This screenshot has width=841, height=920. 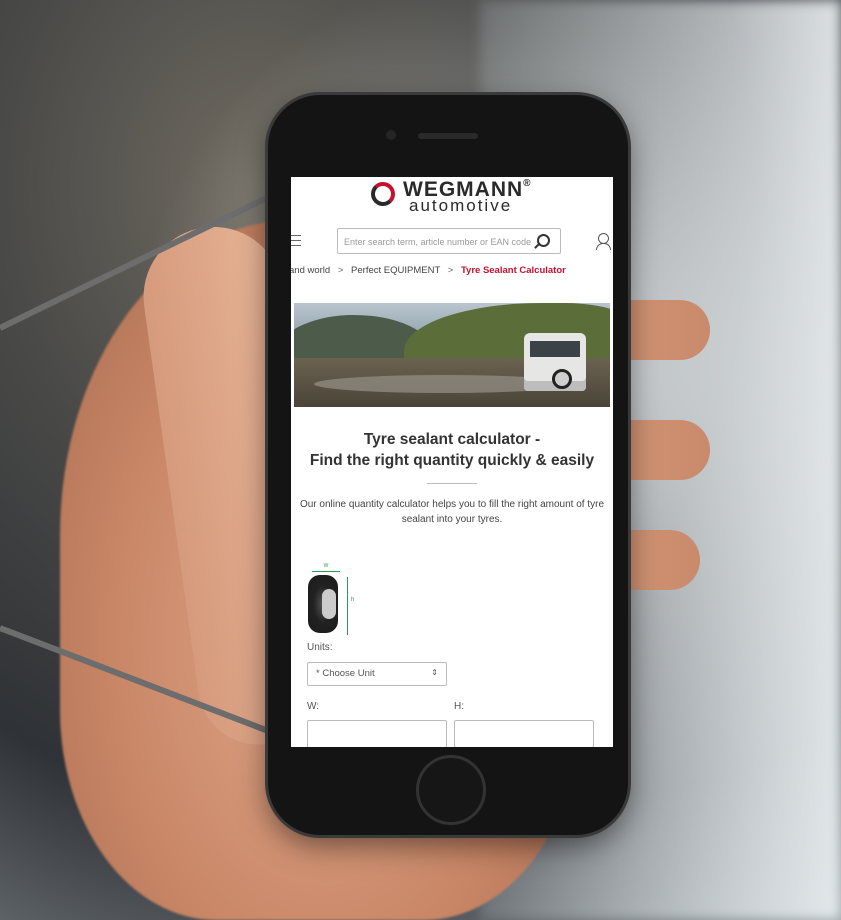 I want to click on unit-select: * Choose Unit ⇕, so click(x=377, y=674).